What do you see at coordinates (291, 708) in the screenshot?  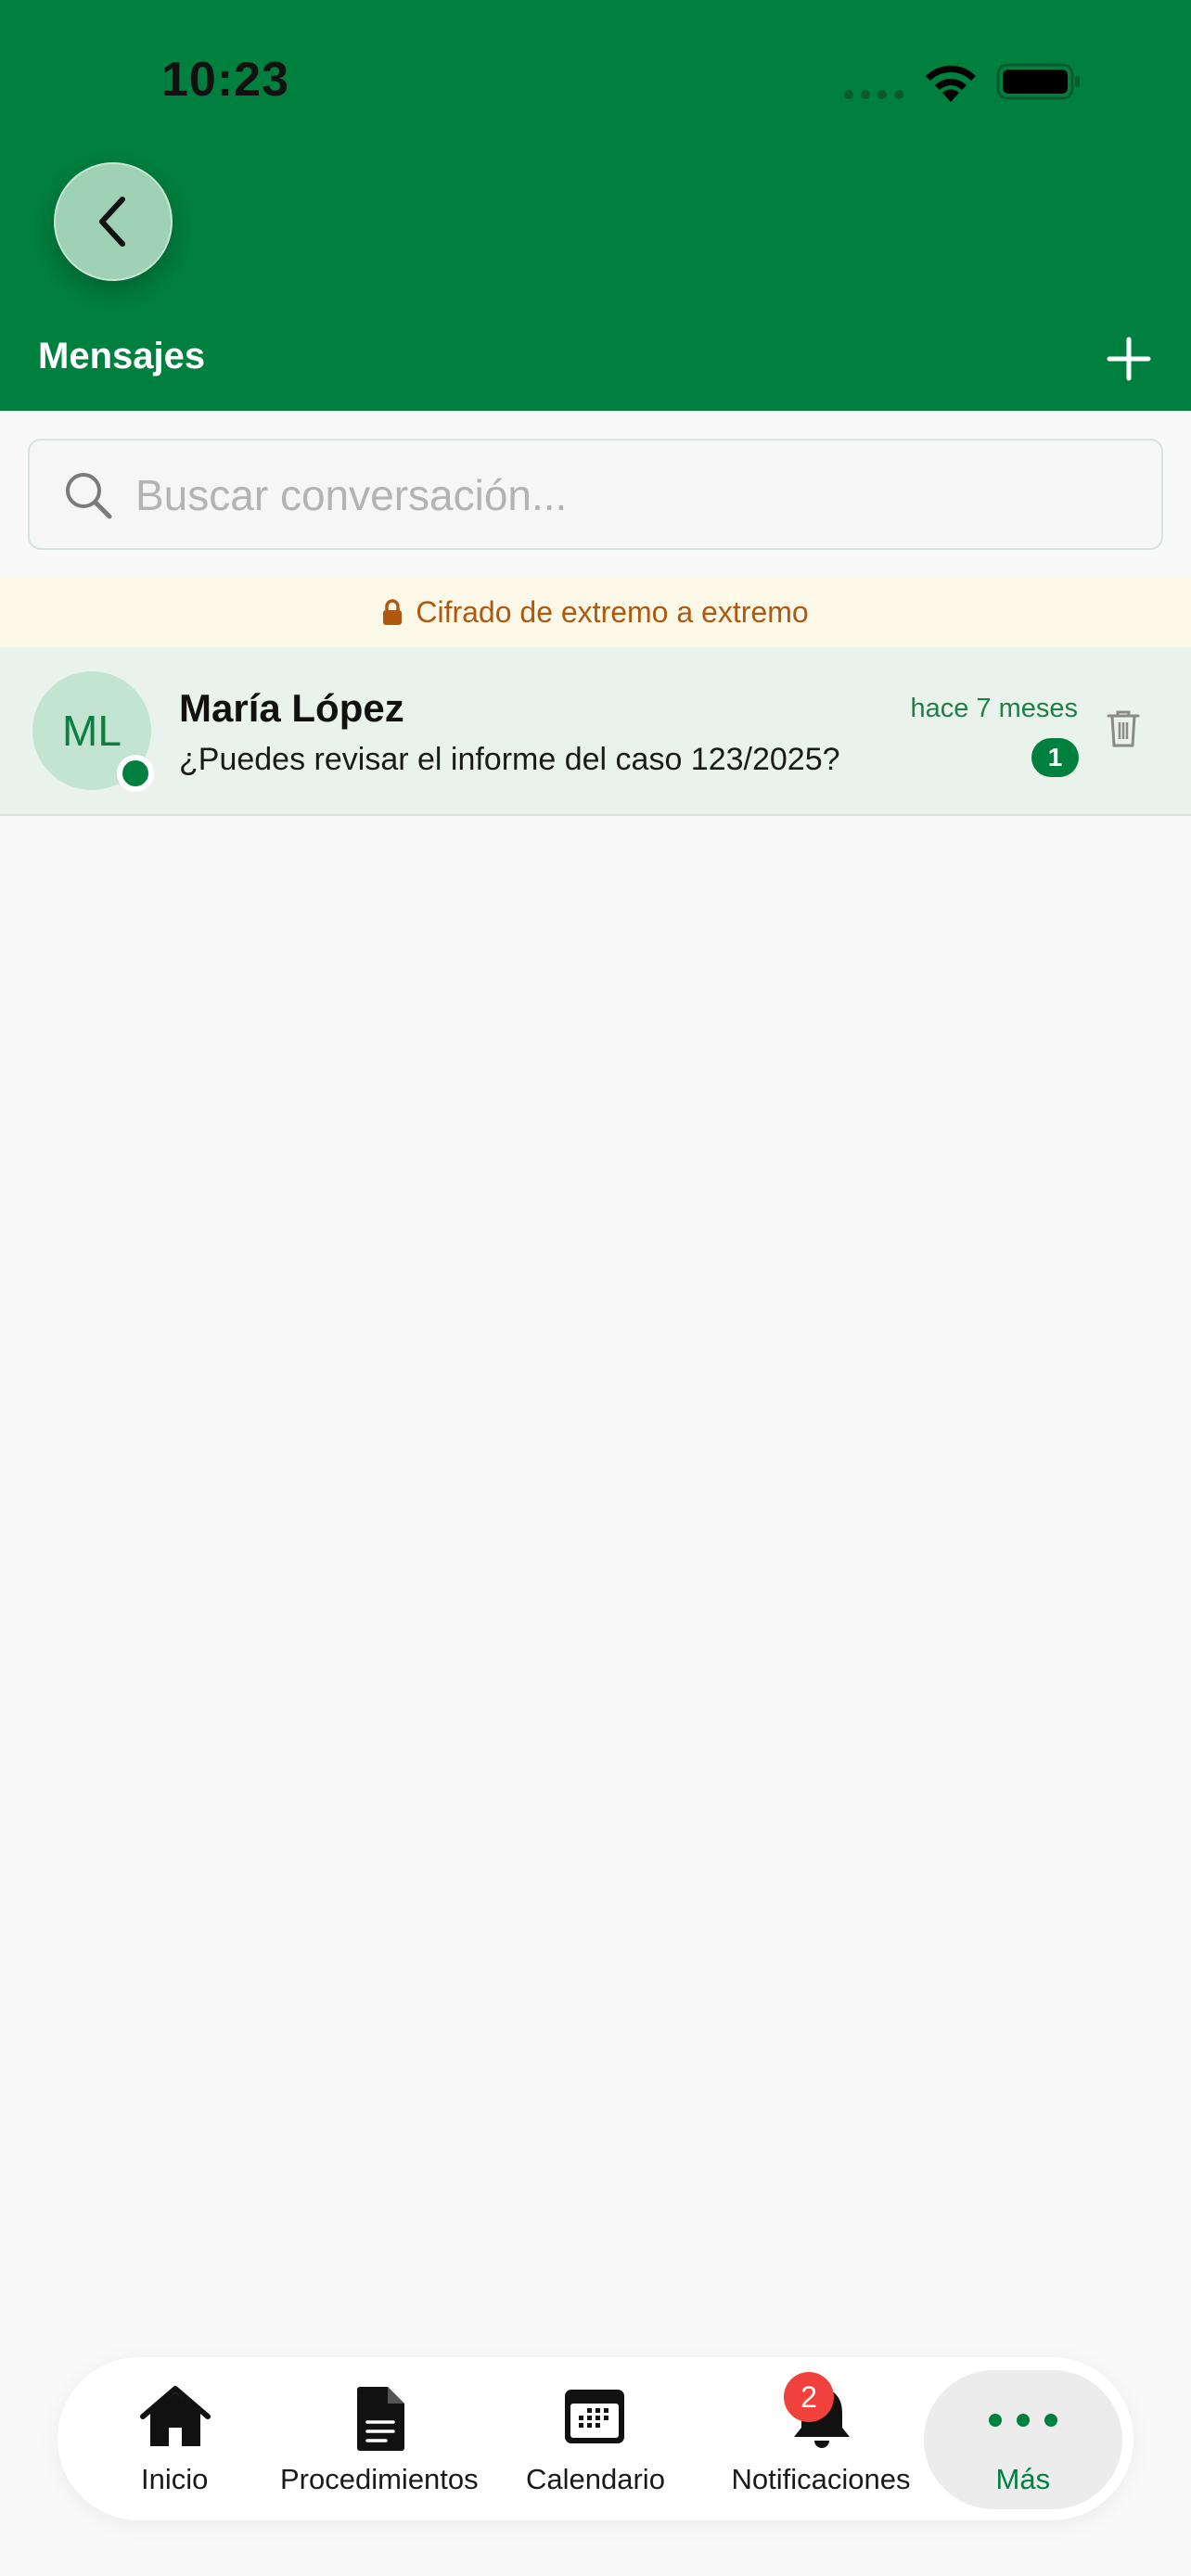 I see `contact-name: María López` at bounding box center [291, 708].